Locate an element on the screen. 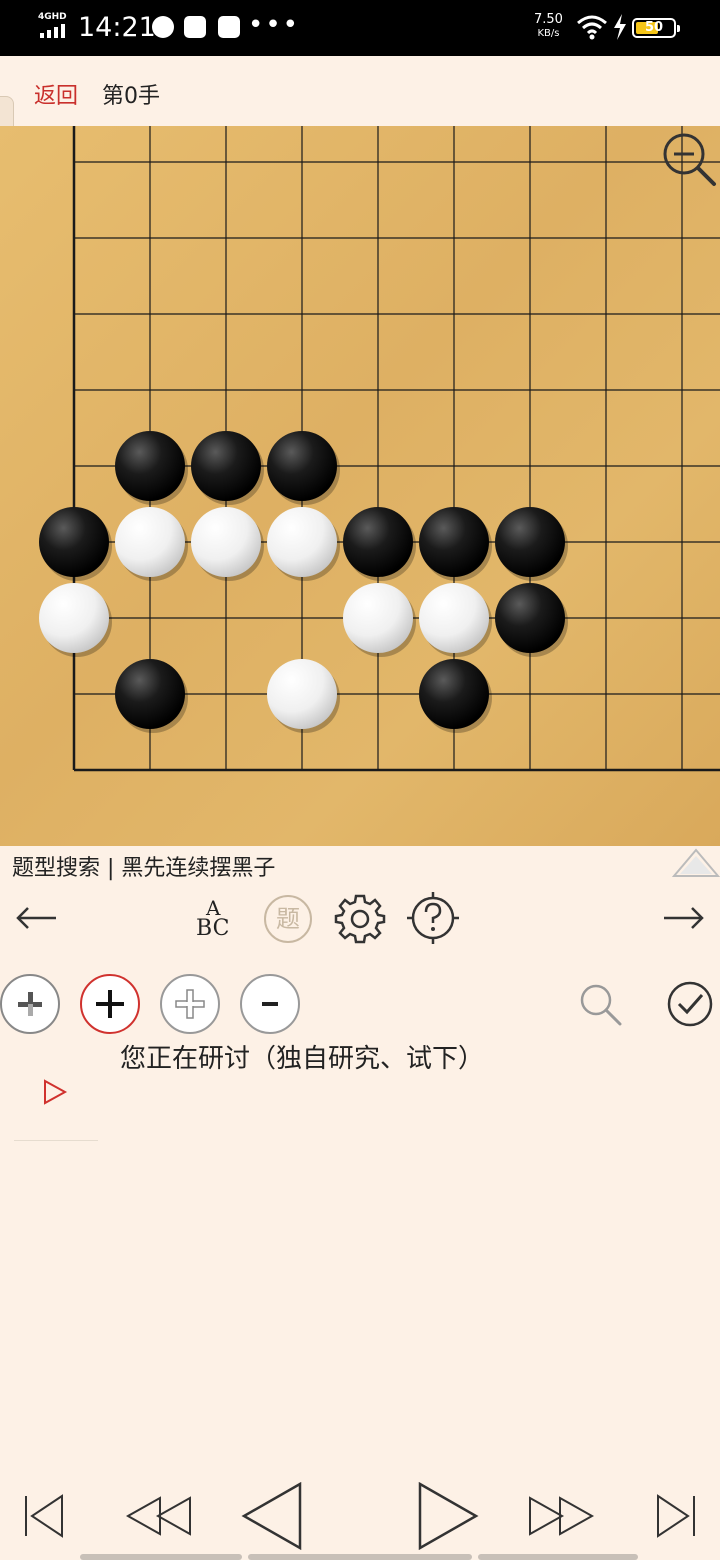 The image size is (720, 1560). message-icon is located at coordinates (195, 27).